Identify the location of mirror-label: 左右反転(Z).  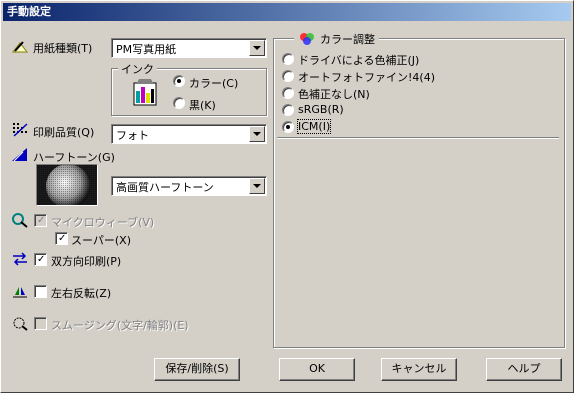
(81, 293).